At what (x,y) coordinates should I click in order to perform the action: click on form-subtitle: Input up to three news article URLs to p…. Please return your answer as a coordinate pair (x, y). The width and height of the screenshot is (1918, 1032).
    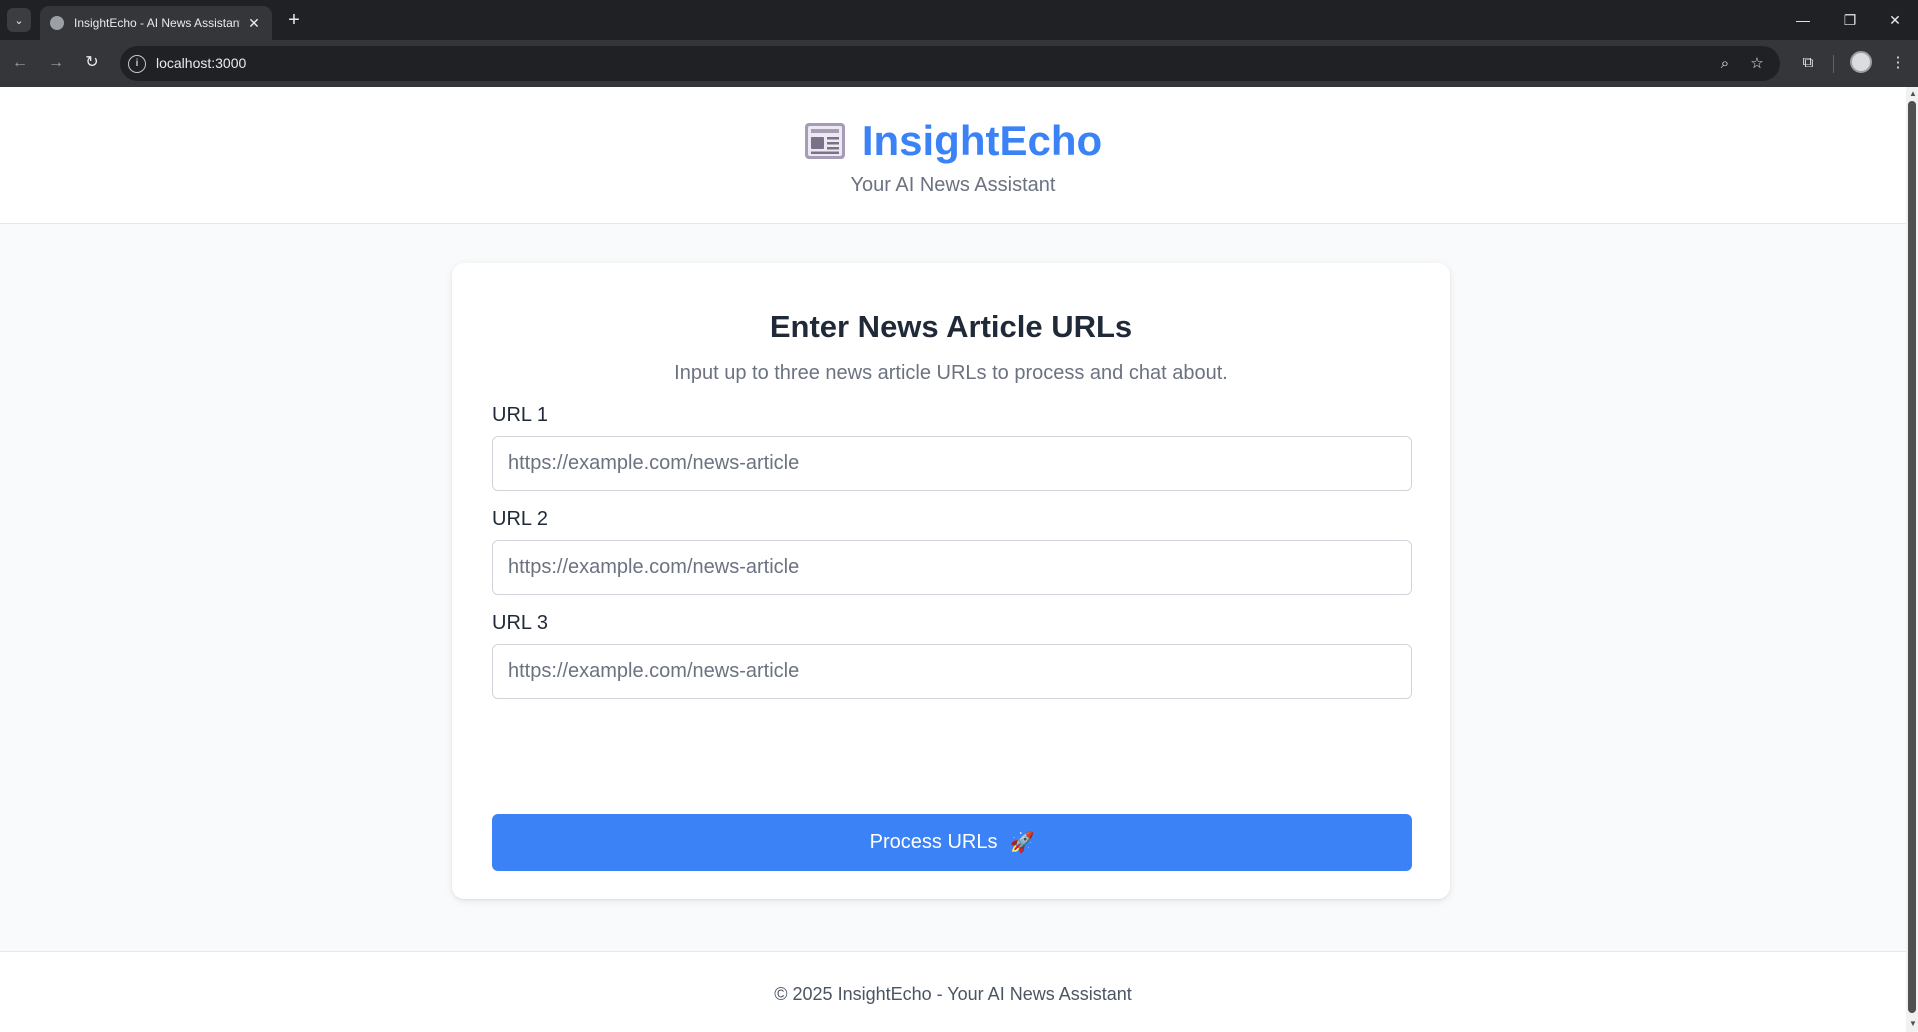
    Looking at the image, I should click on (951, 373).